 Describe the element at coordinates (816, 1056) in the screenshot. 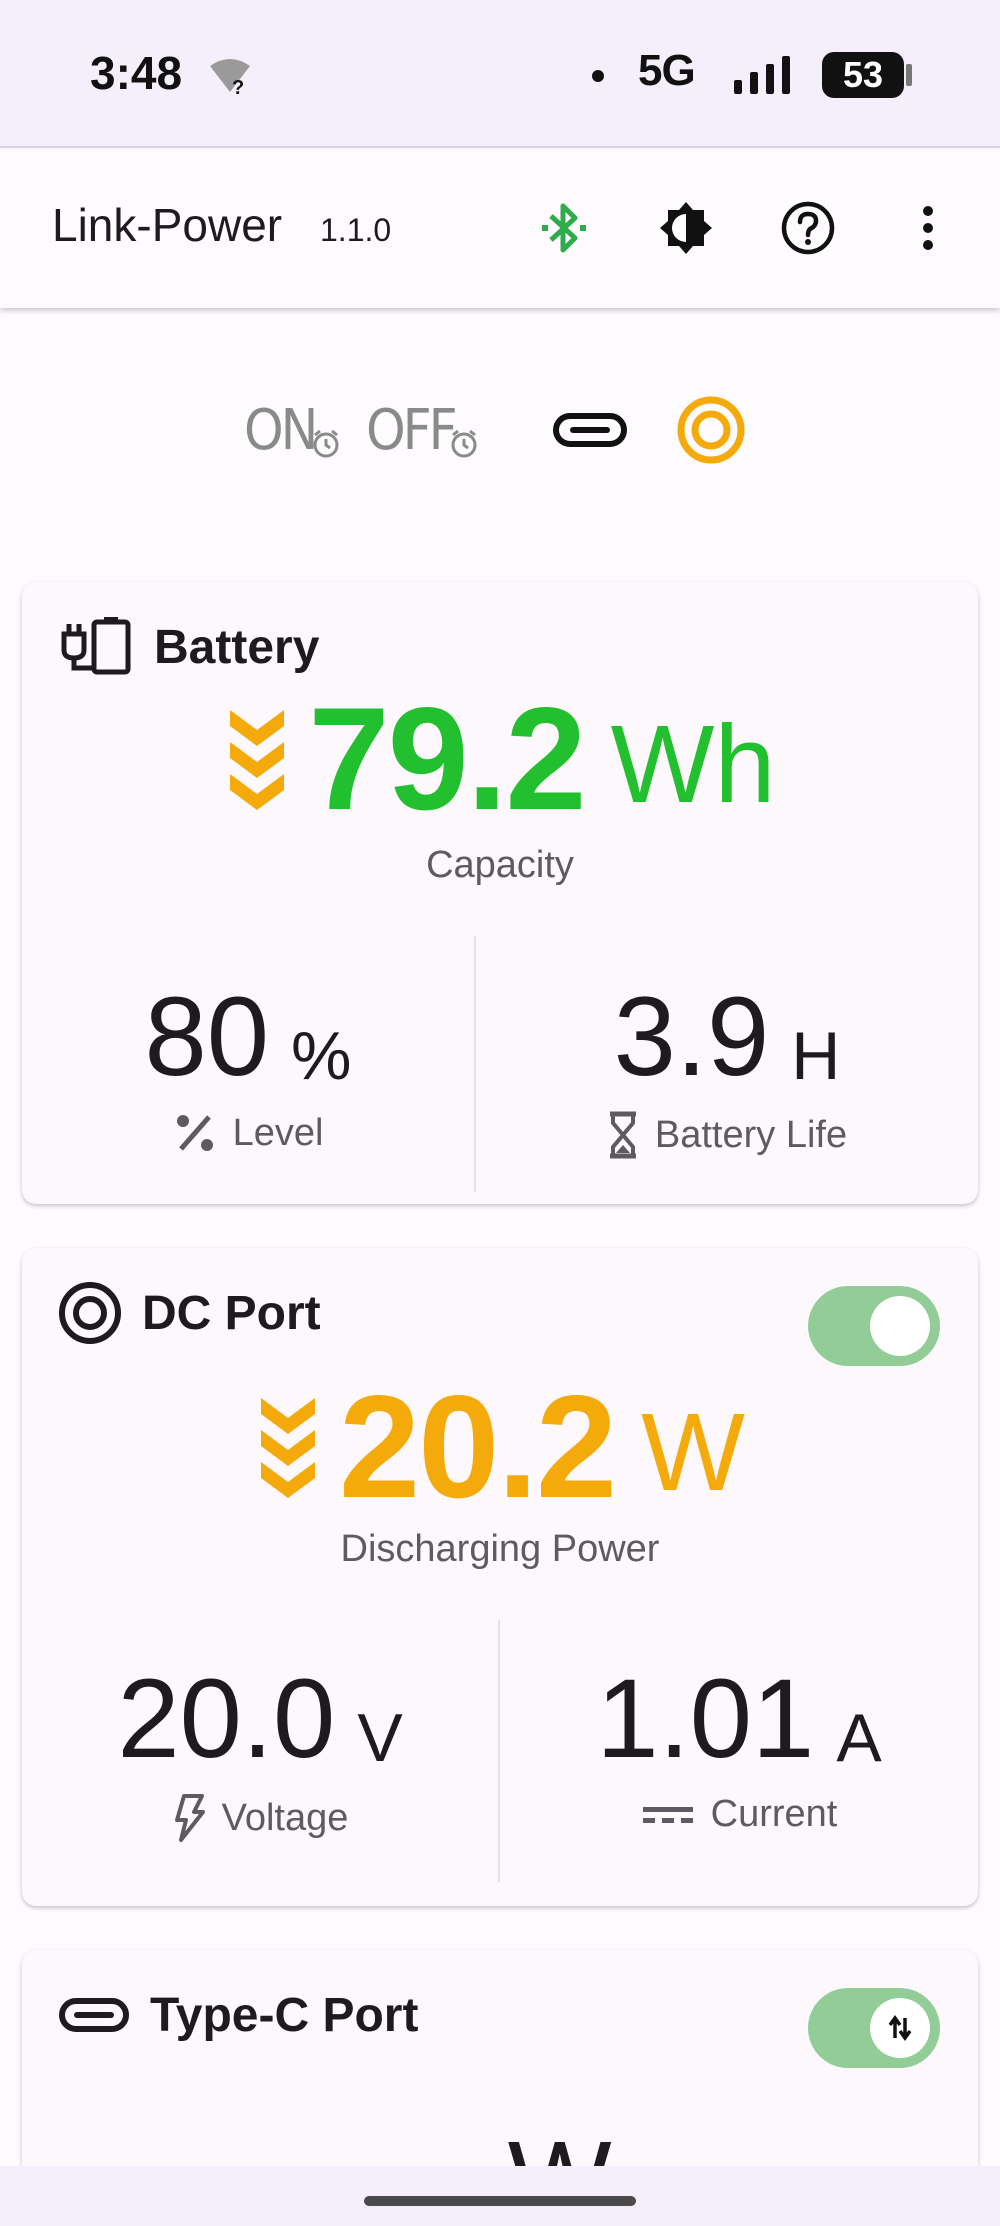

I see `battery-life-unit: H` at that location.